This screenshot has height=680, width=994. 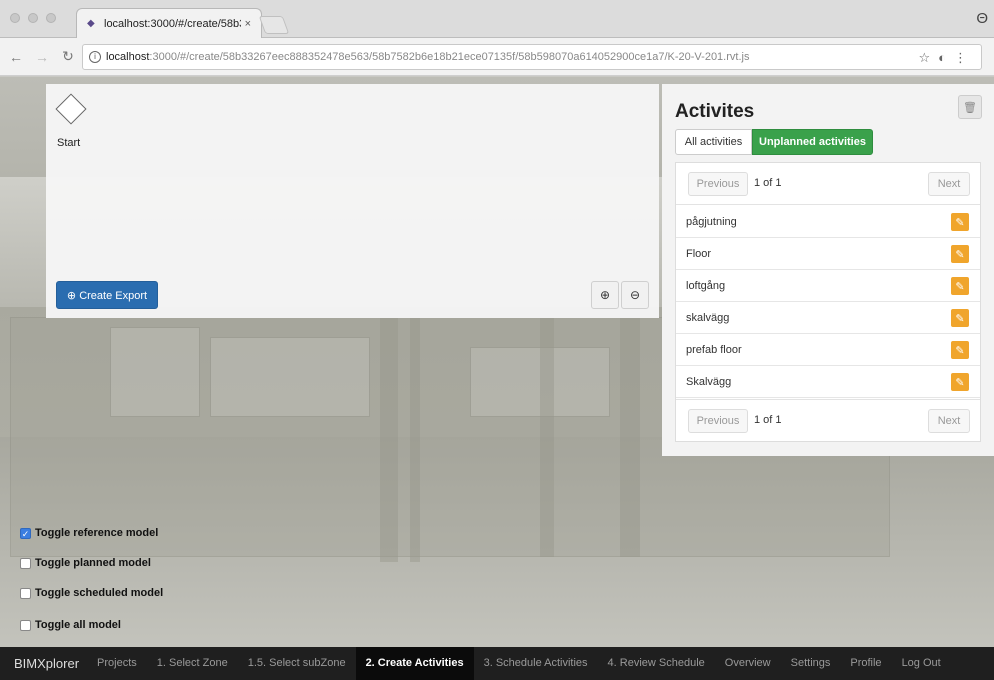 What do you see at coordinates (15, 18) in the screenshot?
I see `window-close-dot` at bounding box center [15, 18].